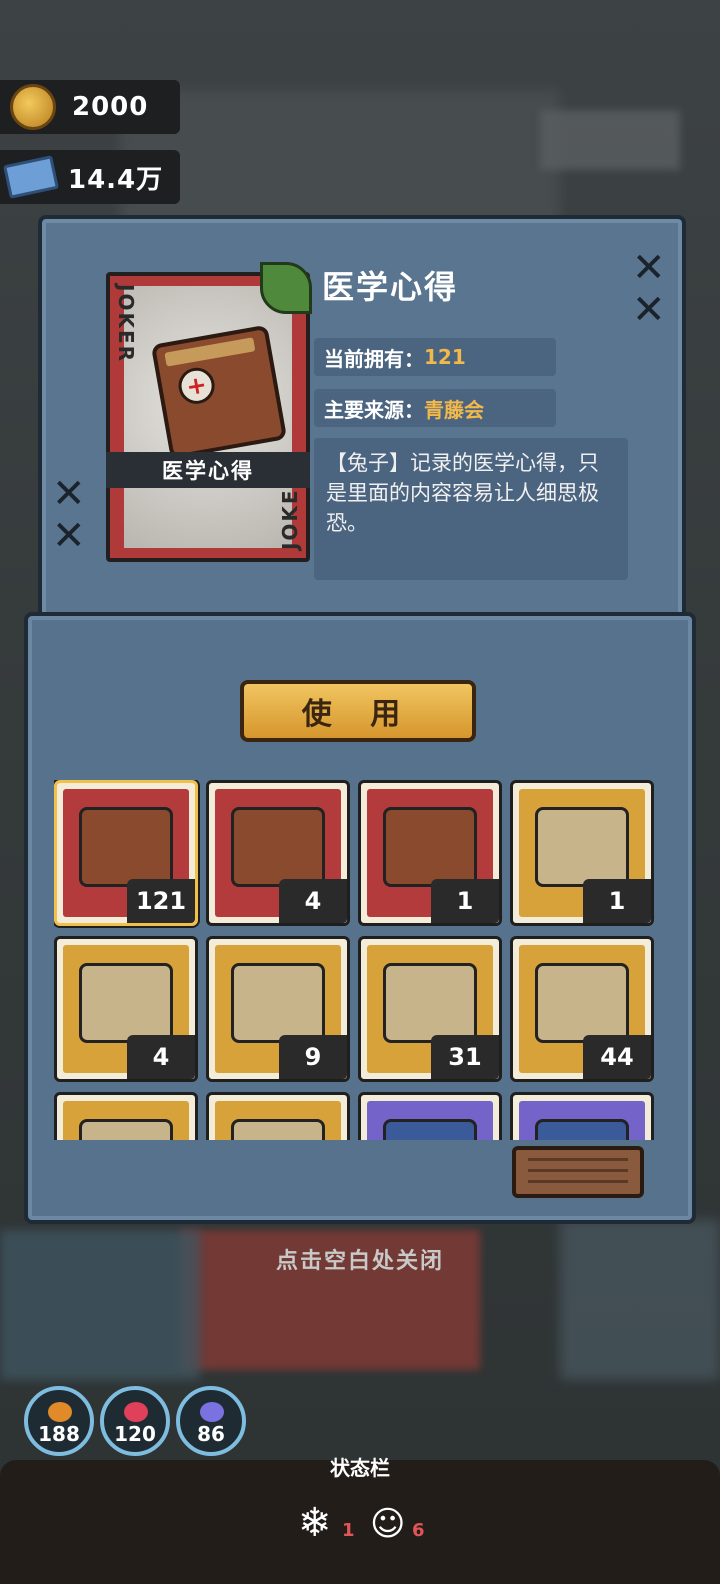 This screenshot has height=1584, width=720. Describe the element at coordinates (360, 1259) in the screenshot. I see `close-hint: 点击空白处关闭` at that location.